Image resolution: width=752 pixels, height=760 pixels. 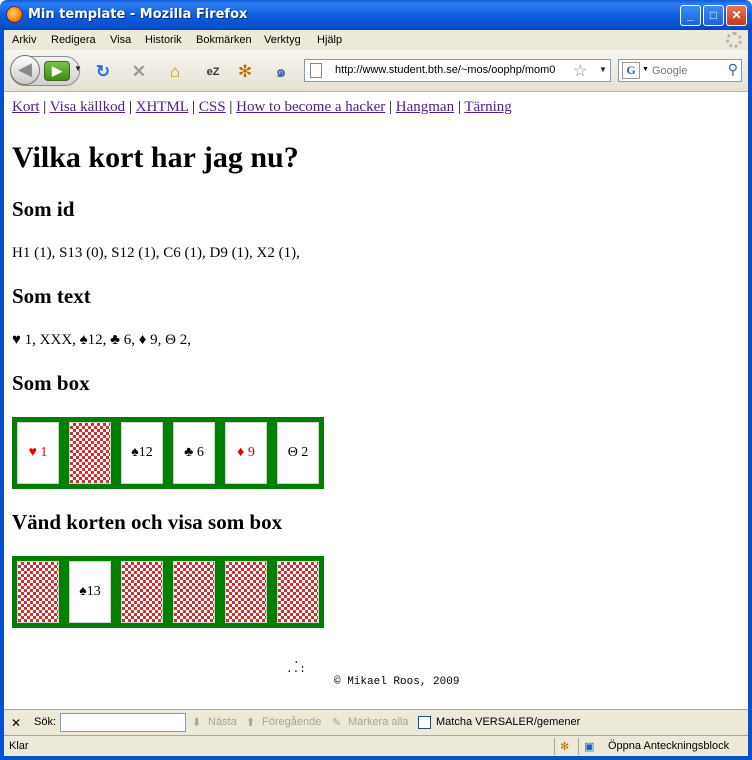 What do you see at coordinates (155, 157) in the screenshot?
I see `page-title: Vilka kort har jag nu?` at bounding box center [155, 157].